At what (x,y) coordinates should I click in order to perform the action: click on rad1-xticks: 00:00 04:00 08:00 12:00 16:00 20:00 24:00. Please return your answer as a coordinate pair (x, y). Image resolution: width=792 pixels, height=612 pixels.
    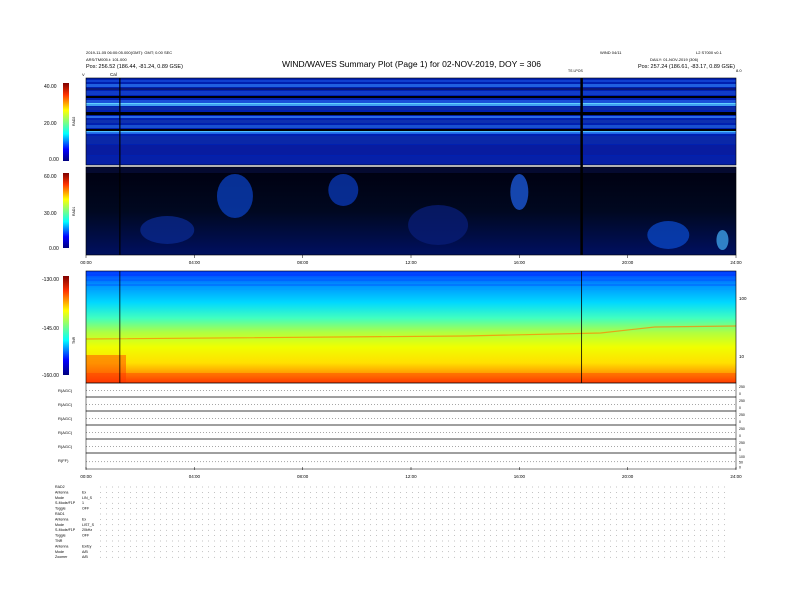
    Looking at the image, I should click on (411, 260).